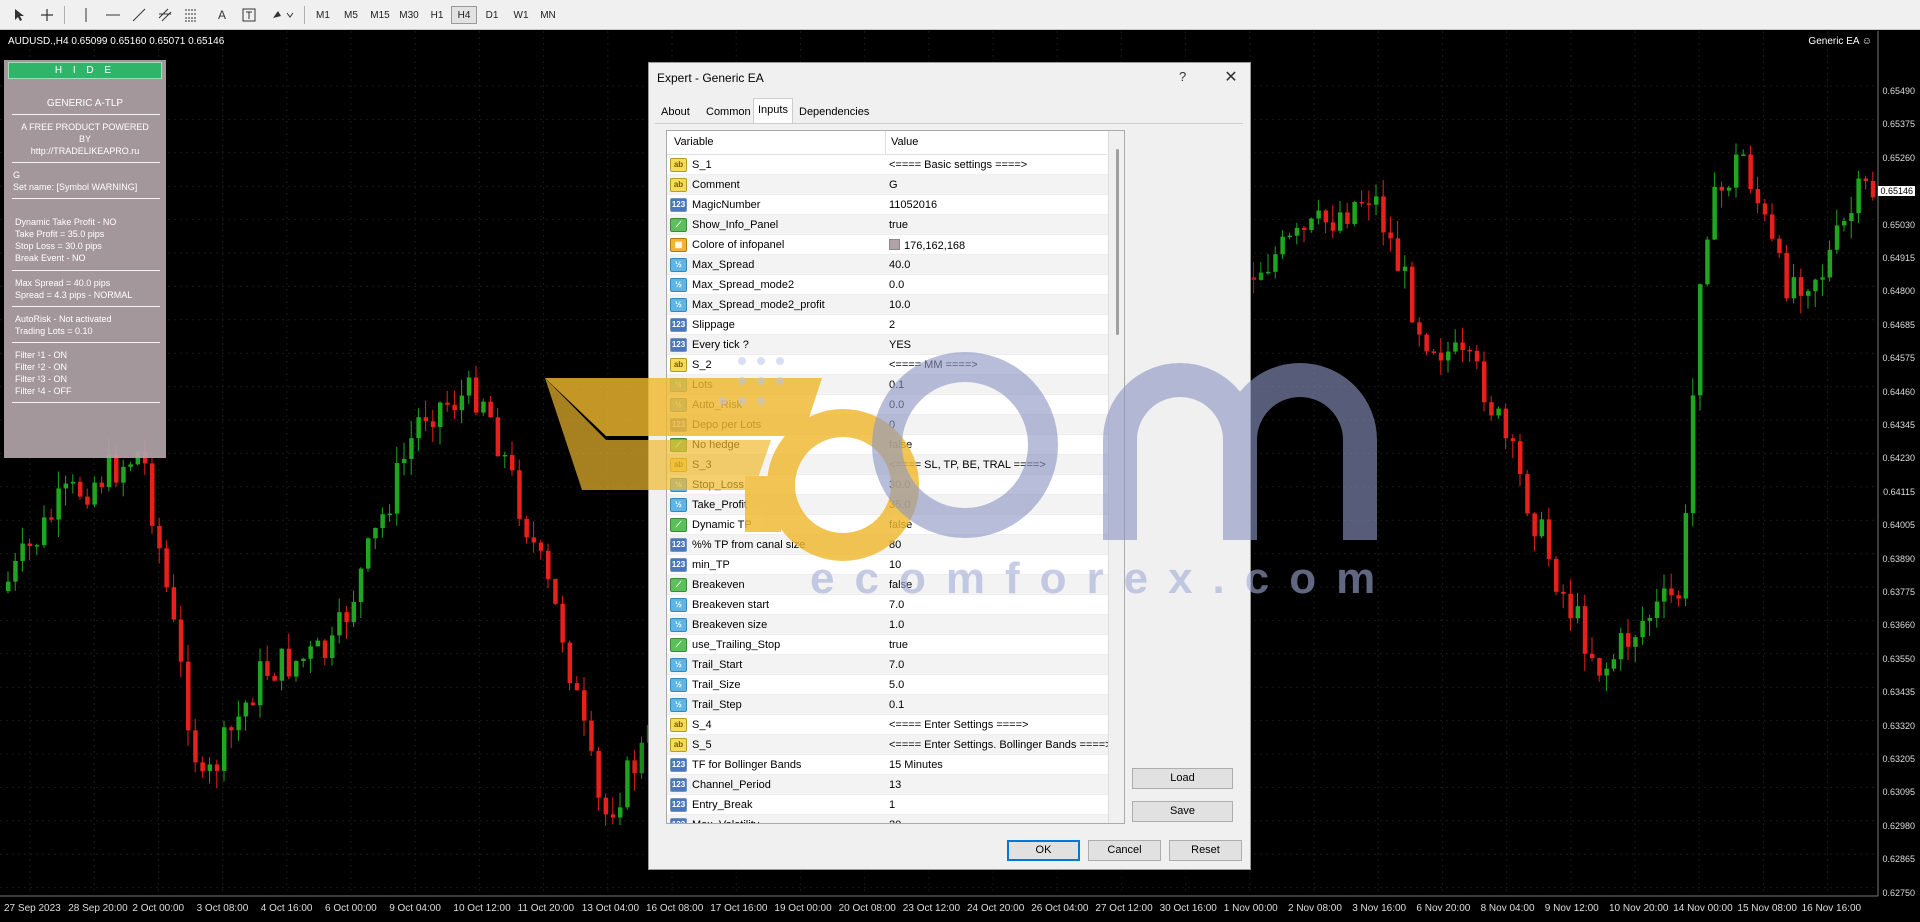 The height and width of the screenshot is (922, 1920). I want to click on help-icon: ?, so click(1182, 76).